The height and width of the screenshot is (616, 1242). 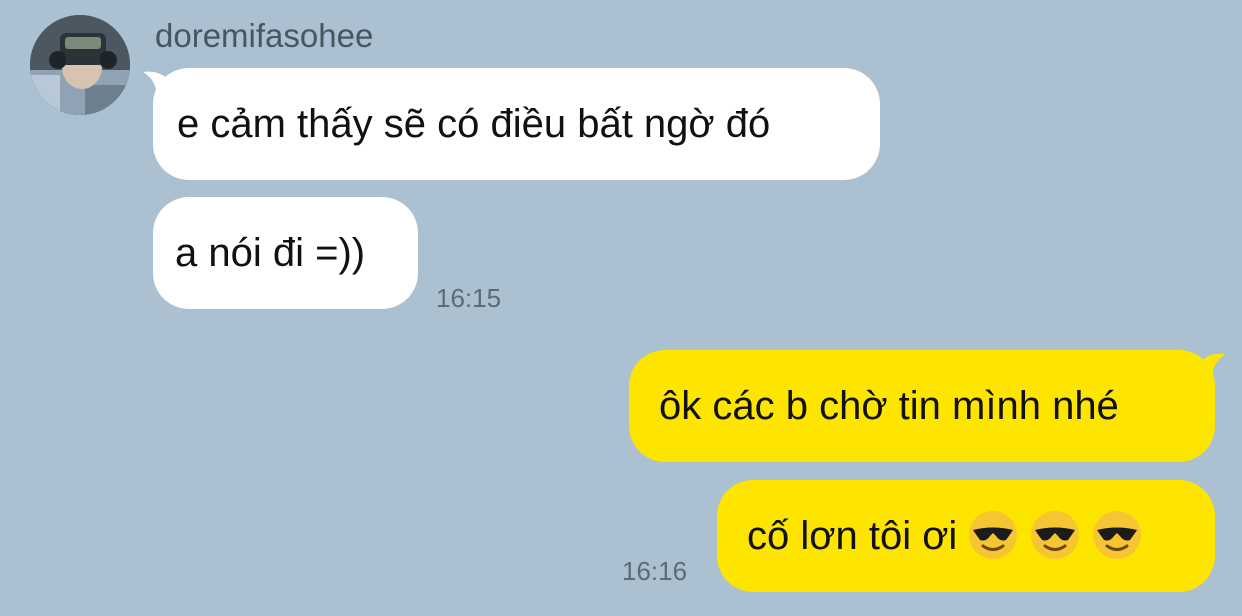 What do you see at coordinates (655, 571) in the screenshot?
I see `outgoing-timestamp: 16:16` at bounding box center [655, 571].